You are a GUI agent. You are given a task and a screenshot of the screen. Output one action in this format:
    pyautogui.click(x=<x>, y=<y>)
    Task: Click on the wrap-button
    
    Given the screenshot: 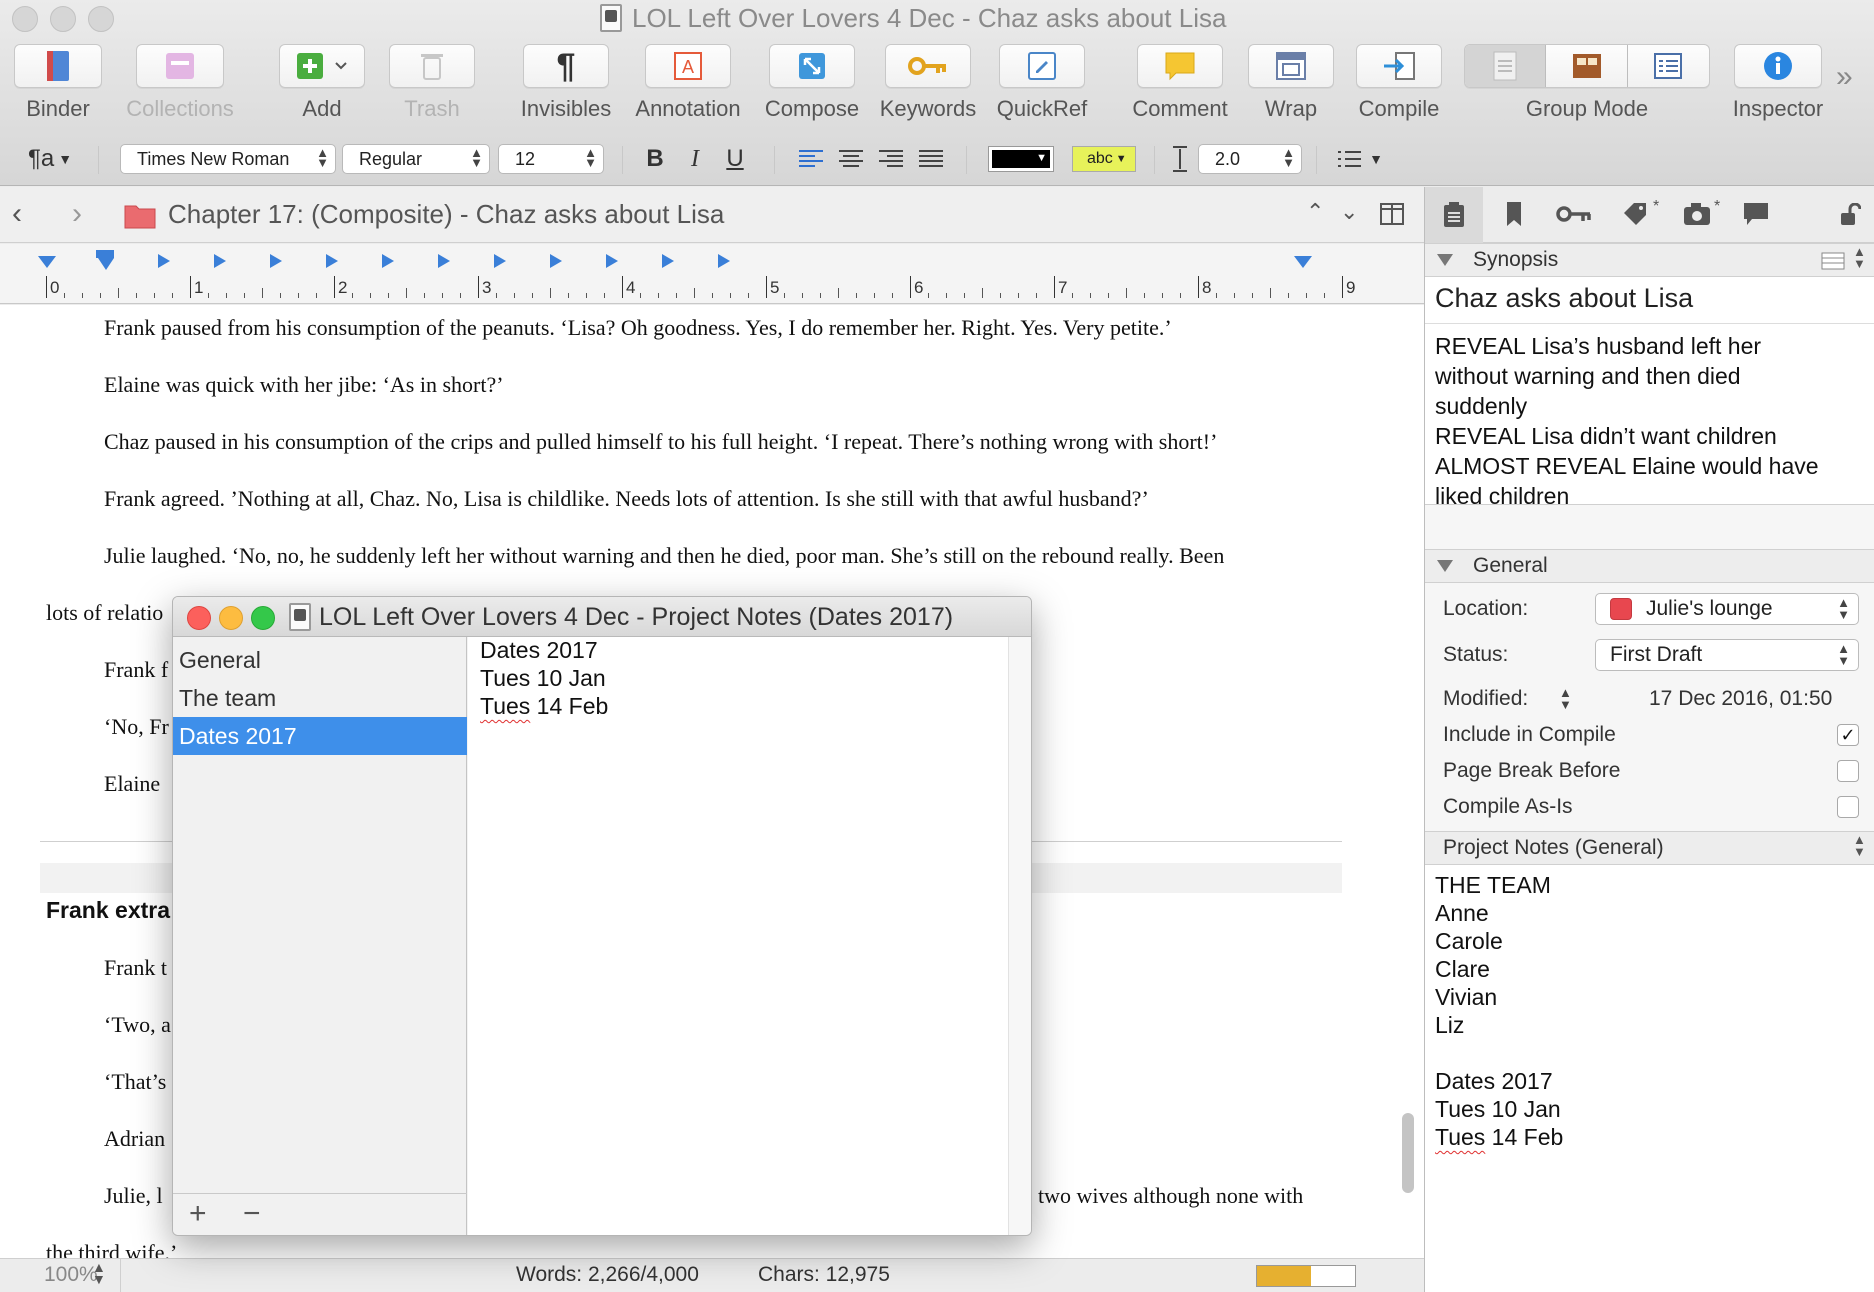 What is the action you would take?
    pyautogui.click(x=1291, y=66)
    